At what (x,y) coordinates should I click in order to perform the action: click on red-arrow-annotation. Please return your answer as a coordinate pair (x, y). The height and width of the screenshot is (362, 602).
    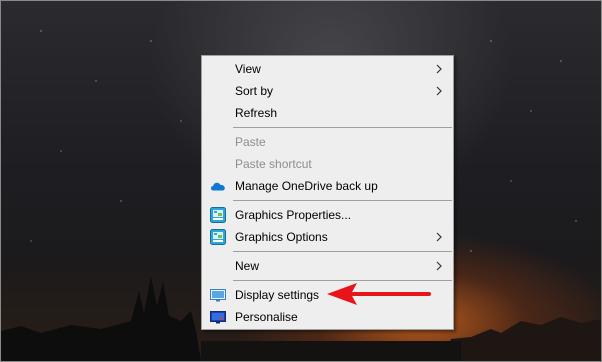
    Looking at the image, I should click on (379, 294).